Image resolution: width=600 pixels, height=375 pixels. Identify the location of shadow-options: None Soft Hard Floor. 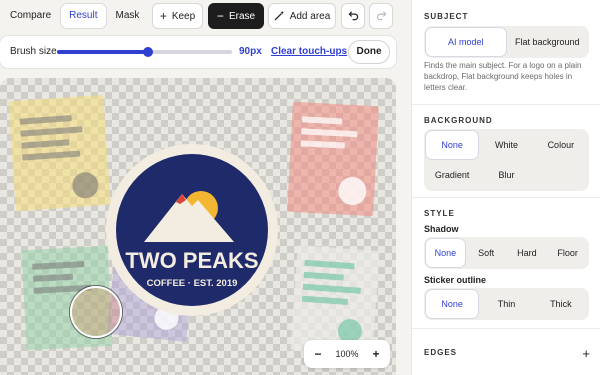
(506, 253).